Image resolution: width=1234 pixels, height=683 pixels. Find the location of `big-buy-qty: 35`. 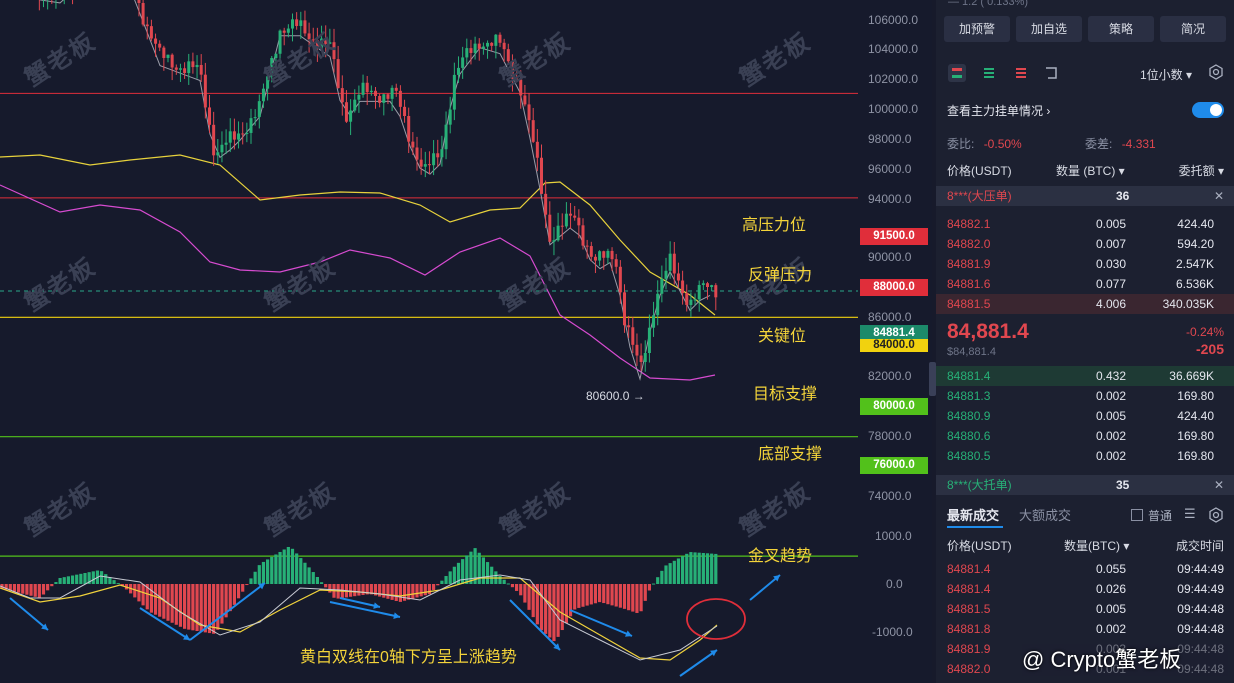

big-buy-qty: 35 is located at coordinates (1123, 485).